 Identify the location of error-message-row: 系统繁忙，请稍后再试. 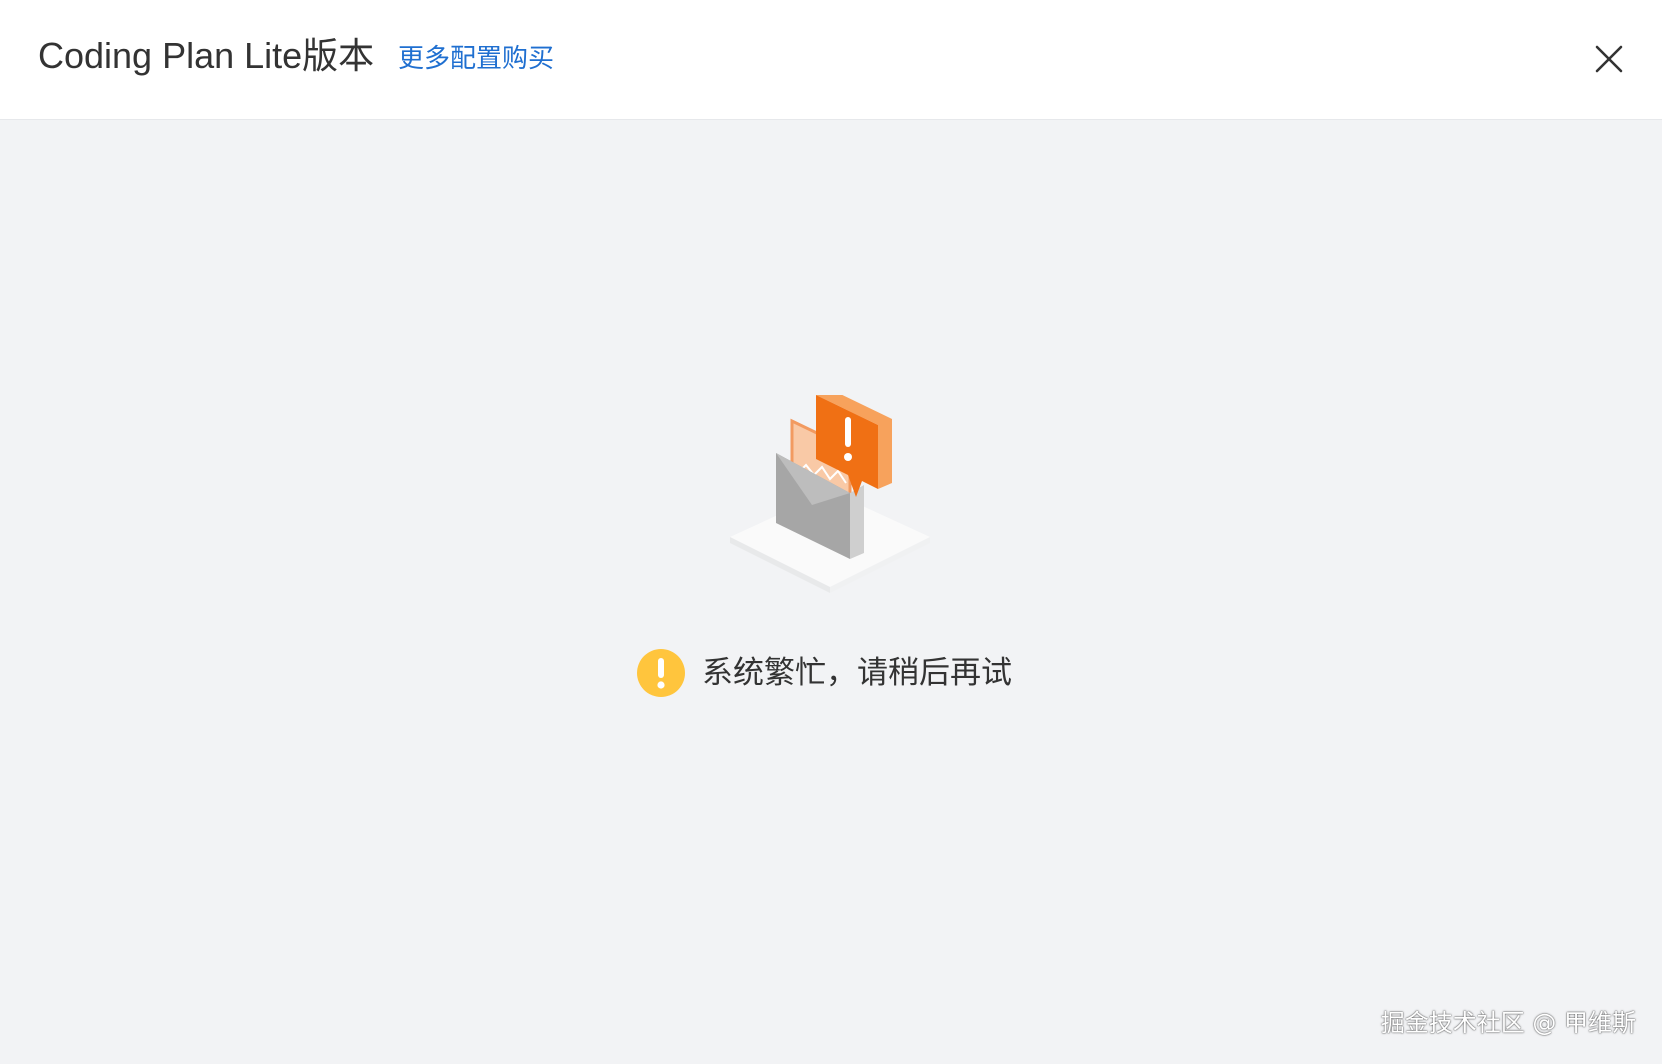
(824, 673).